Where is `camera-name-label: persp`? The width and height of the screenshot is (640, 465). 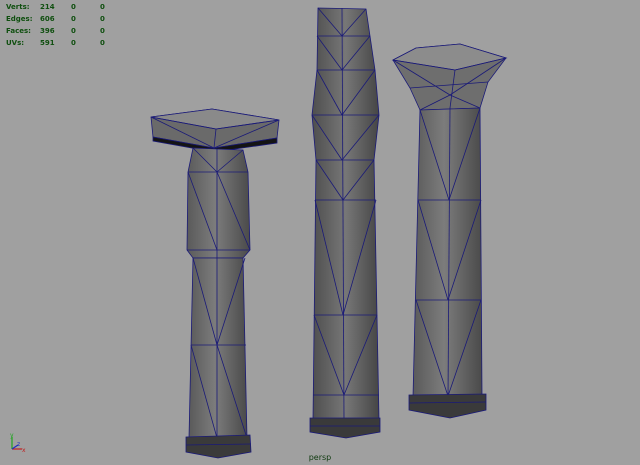
camera-name-label: persp is located at coordinates (320, 457).